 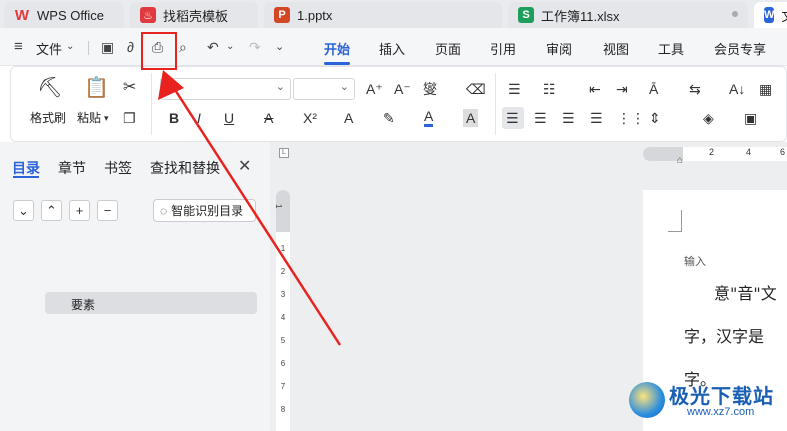 What do you see at coordinates (255, 213) in the screenshot?
I see `annotation-arrow-line` at bounding box center [255, 213].